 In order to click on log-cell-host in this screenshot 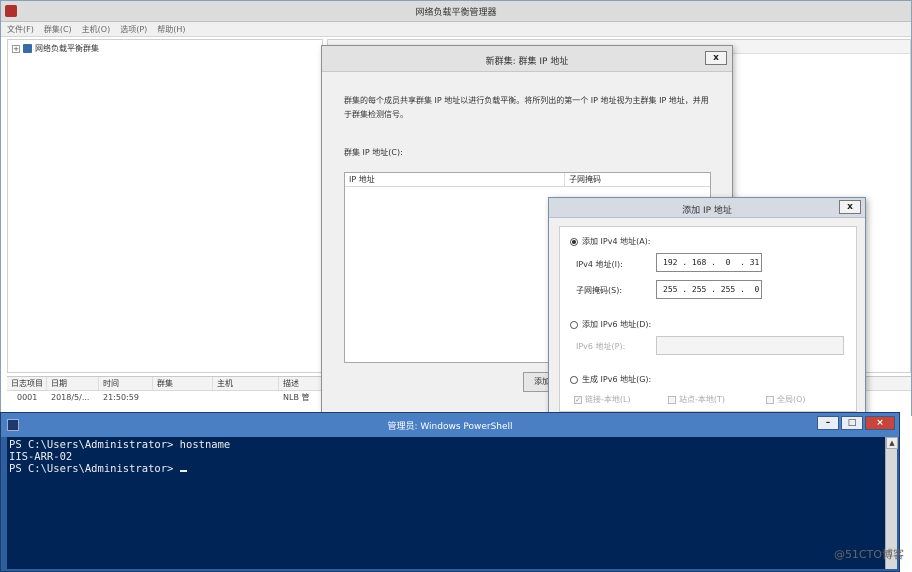, I will do `click(246, 398)`.